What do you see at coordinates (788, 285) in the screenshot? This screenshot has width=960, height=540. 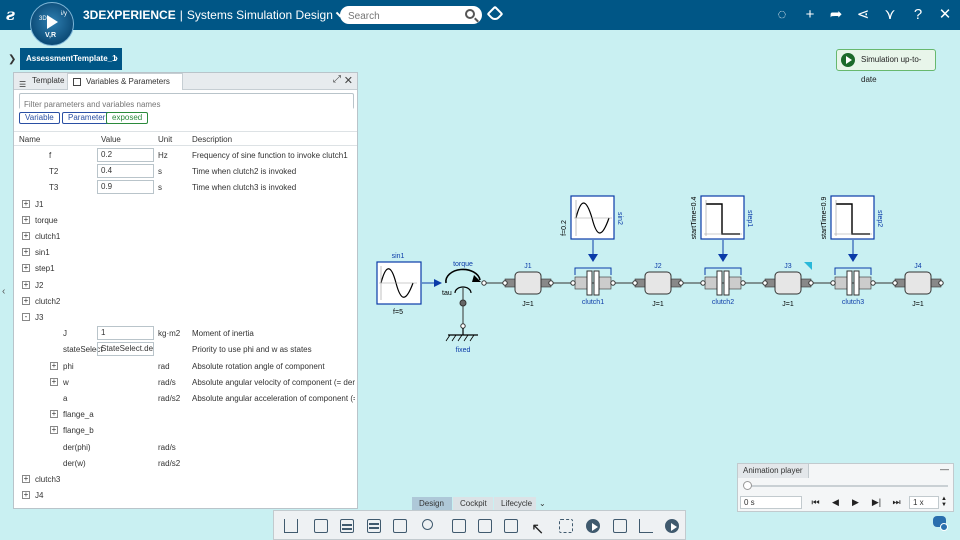 I see `J3-inertia: J3 J=1` at bounding box center [788, 285].